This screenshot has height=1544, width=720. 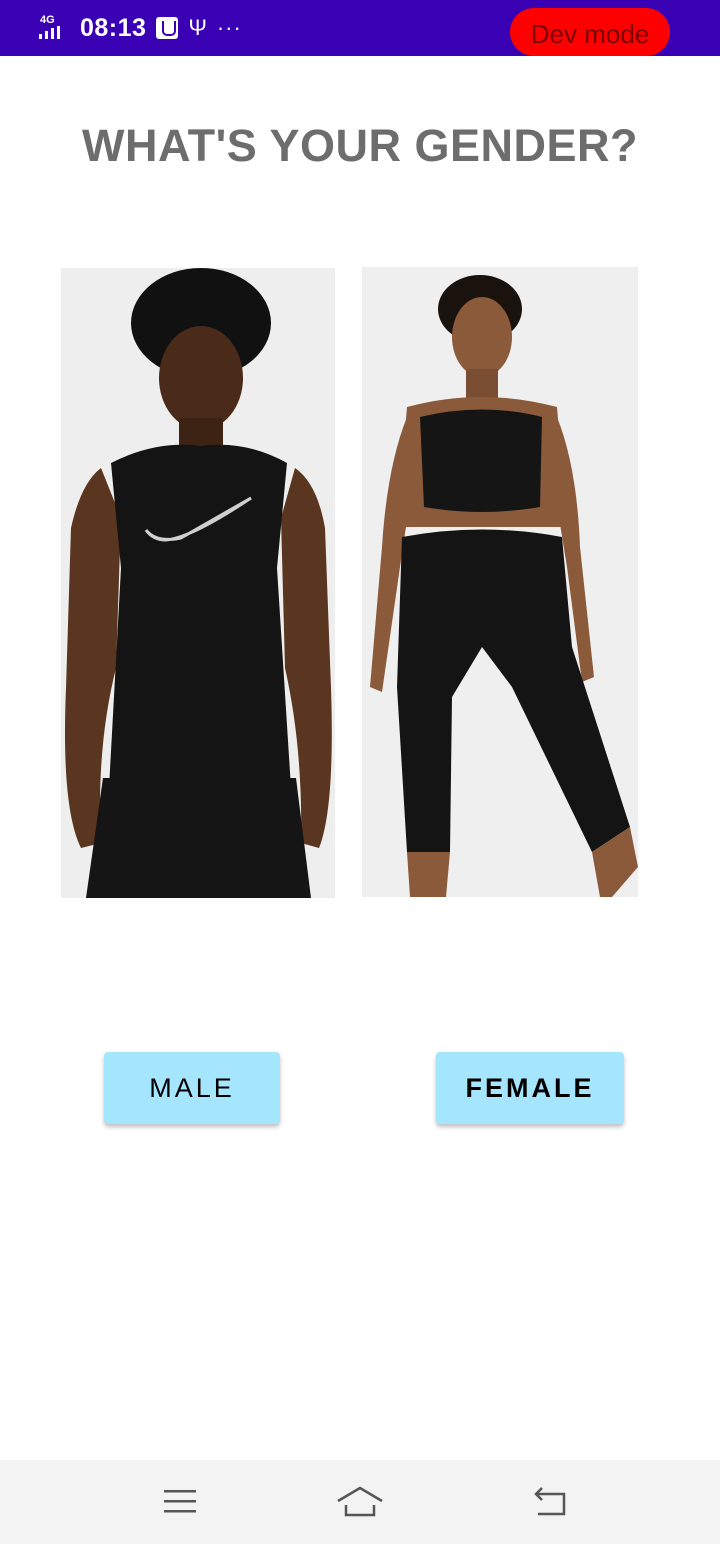 I want to click on usb-icon: Ψ, so click(x=197, y=27).